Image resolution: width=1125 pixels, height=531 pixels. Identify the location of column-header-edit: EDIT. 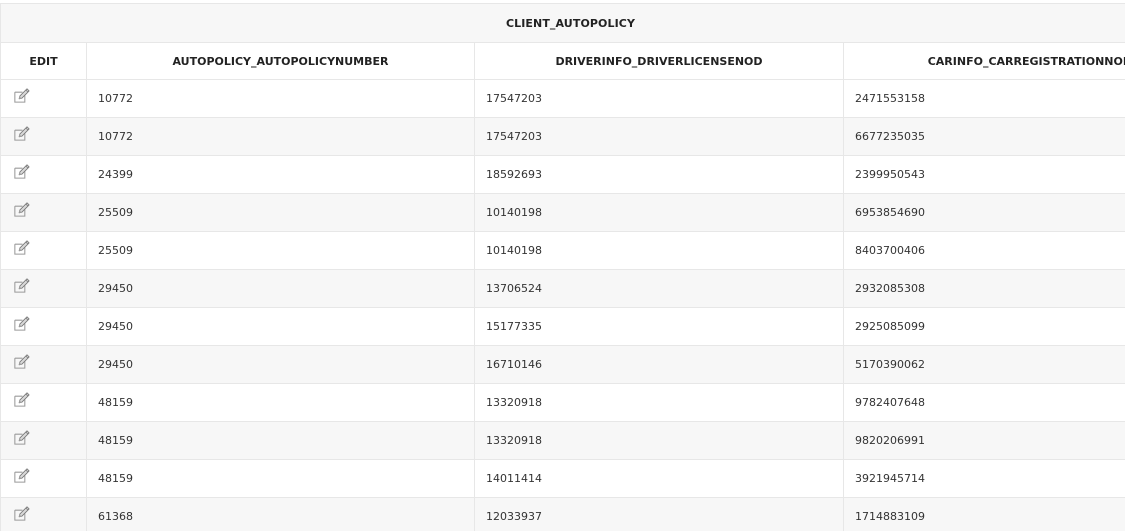
(43, 61).